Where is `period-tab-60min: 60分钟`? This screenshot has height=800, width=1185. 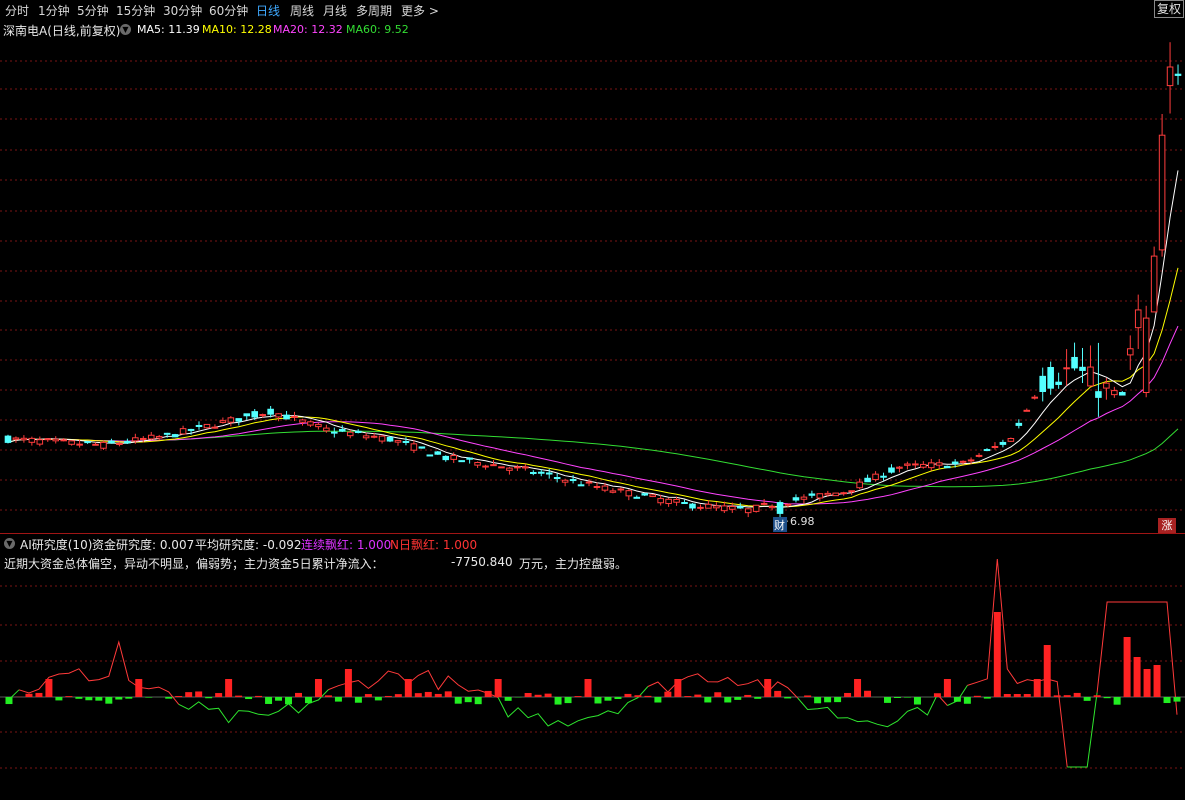
period-tab-60min: 60分钟 is located at coordinates (228, 10).